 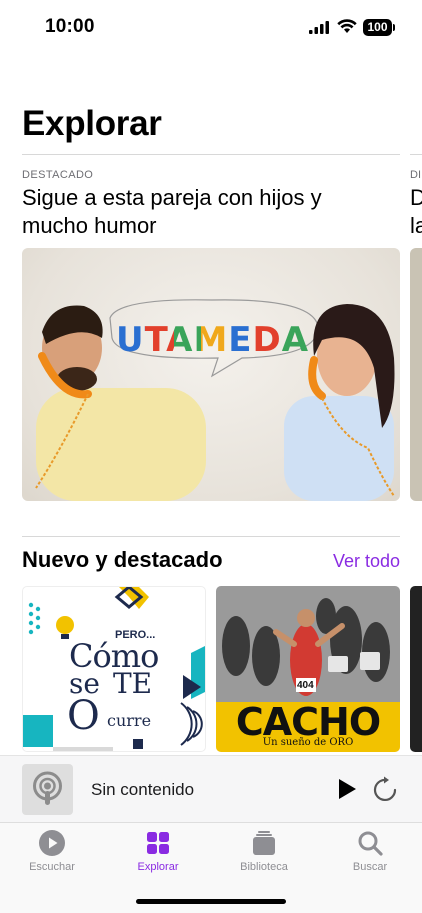 I want to click on home-indicator, so click(x=211, y=901).